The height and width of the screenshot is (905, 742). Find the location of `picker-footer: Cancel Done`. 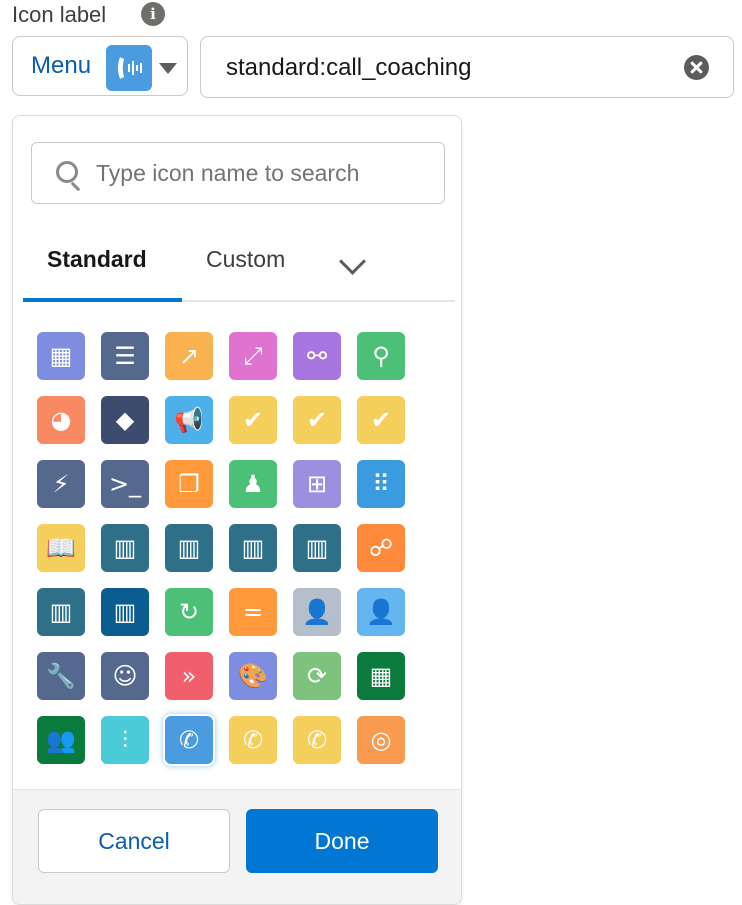

picker-footer: Cancel Done is located at coordinates (237, 846).